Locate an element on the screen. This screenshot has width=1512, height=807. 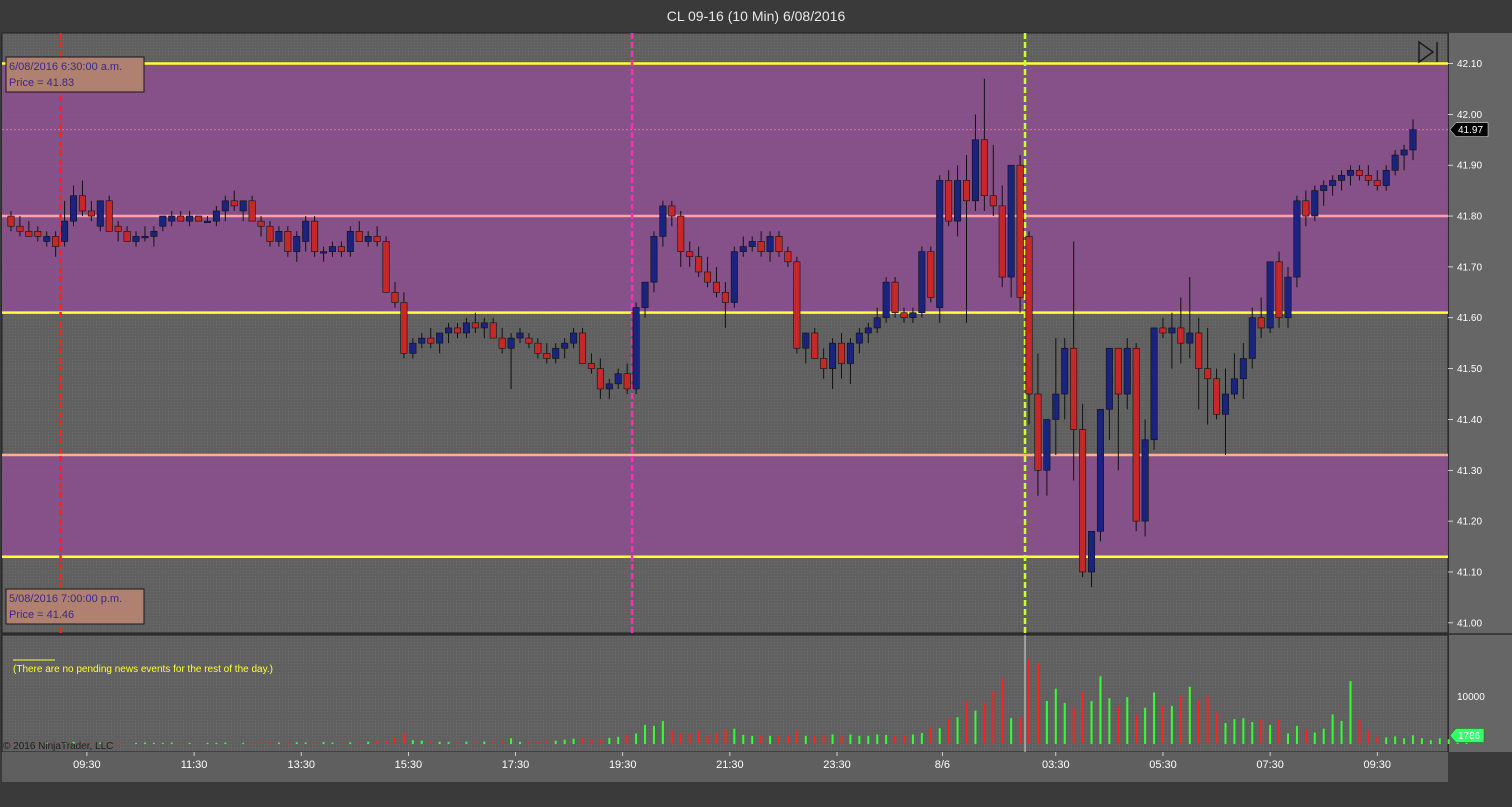
time-tick-label-1: 11:30 is located at coordinates (194, 765).